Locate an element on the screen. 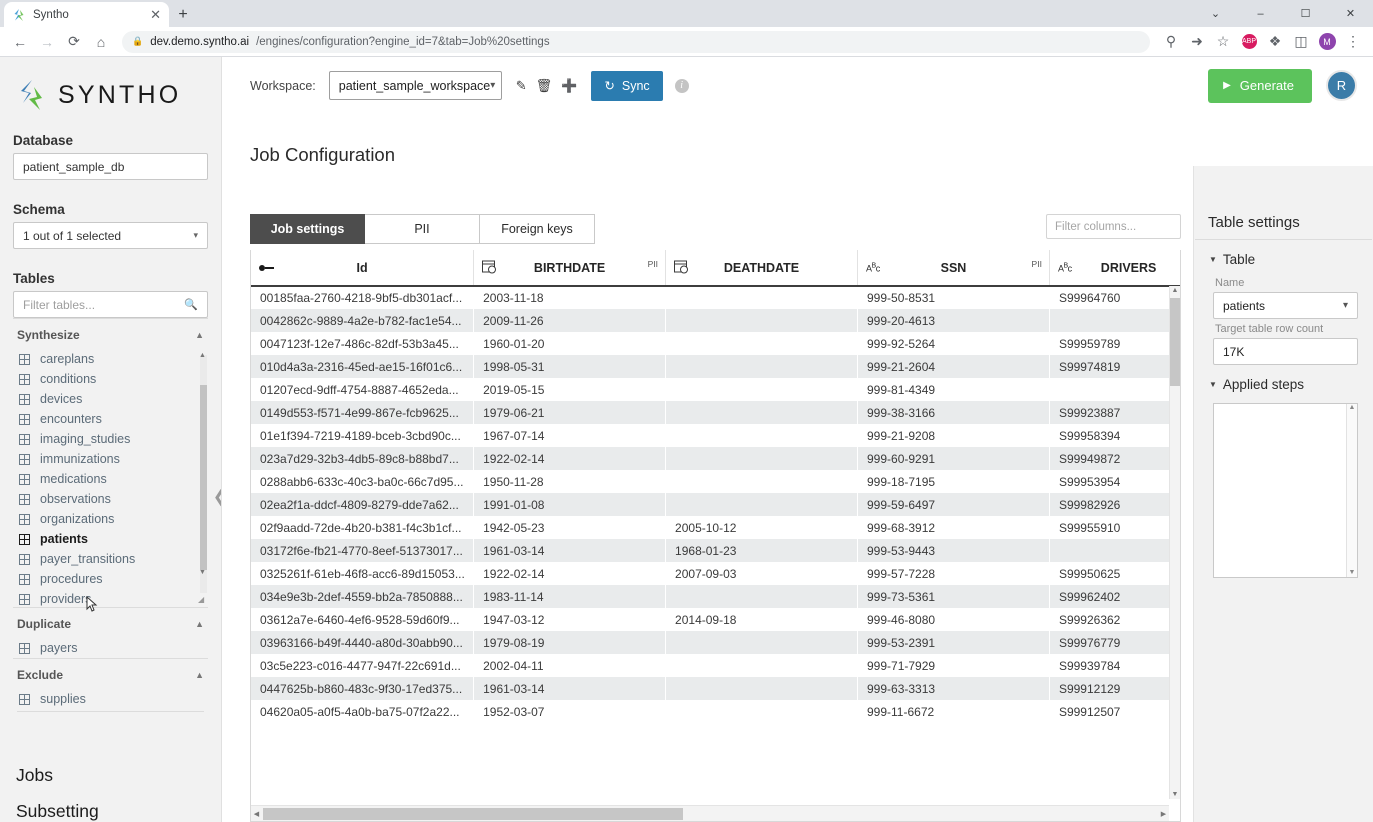 This screenshot has height=822, width=1373. trash-icon: 🗑 is located at coordinates (544, 85).